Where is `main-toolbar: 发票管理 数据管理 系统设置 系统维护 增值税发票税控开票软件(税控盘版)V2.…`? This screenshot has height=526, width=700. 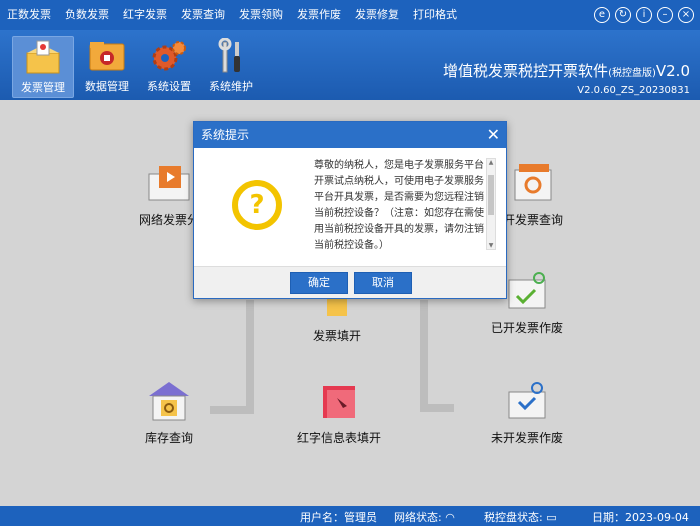
main-toolbar: 发票管理 数据管理 系统设置 系统维护 增值税发票税控开票软件(税控盘版)V2.… is located at coordinates (350, 65).